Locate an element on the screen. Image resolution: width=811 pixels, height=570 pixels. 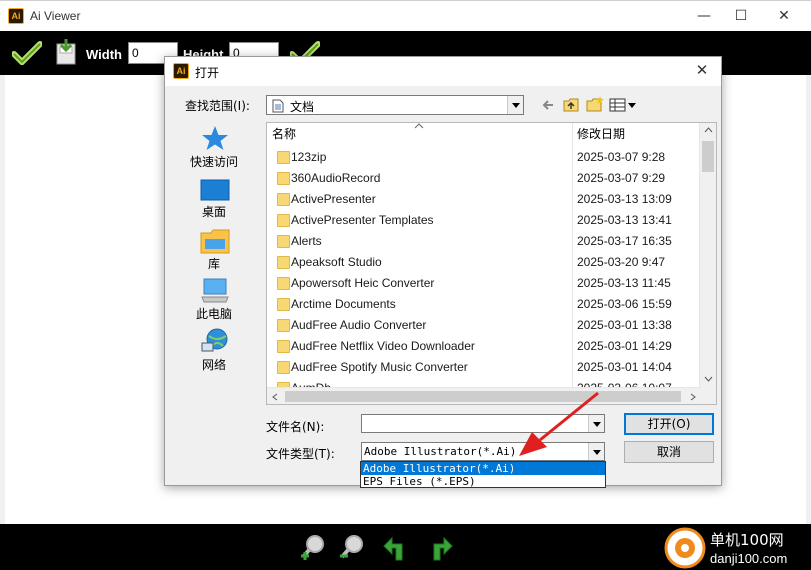
horizontal-scrollbar is located at coordinates (484, 395).